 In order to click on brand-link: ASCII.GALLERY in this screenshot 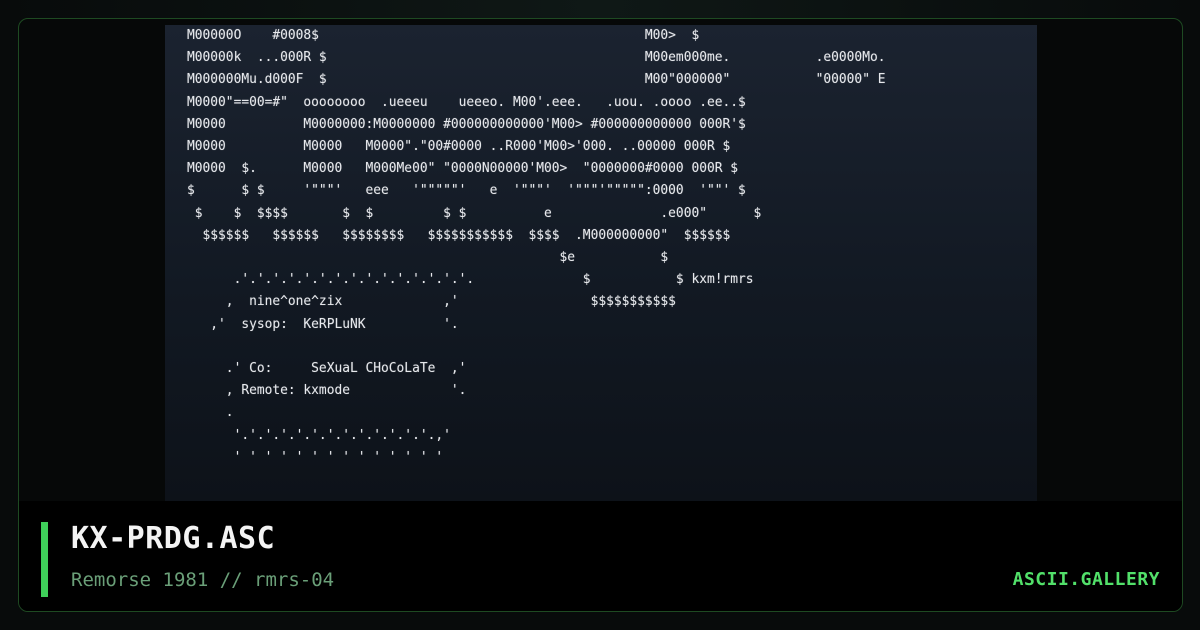, I will do `click(1086, 579)`.